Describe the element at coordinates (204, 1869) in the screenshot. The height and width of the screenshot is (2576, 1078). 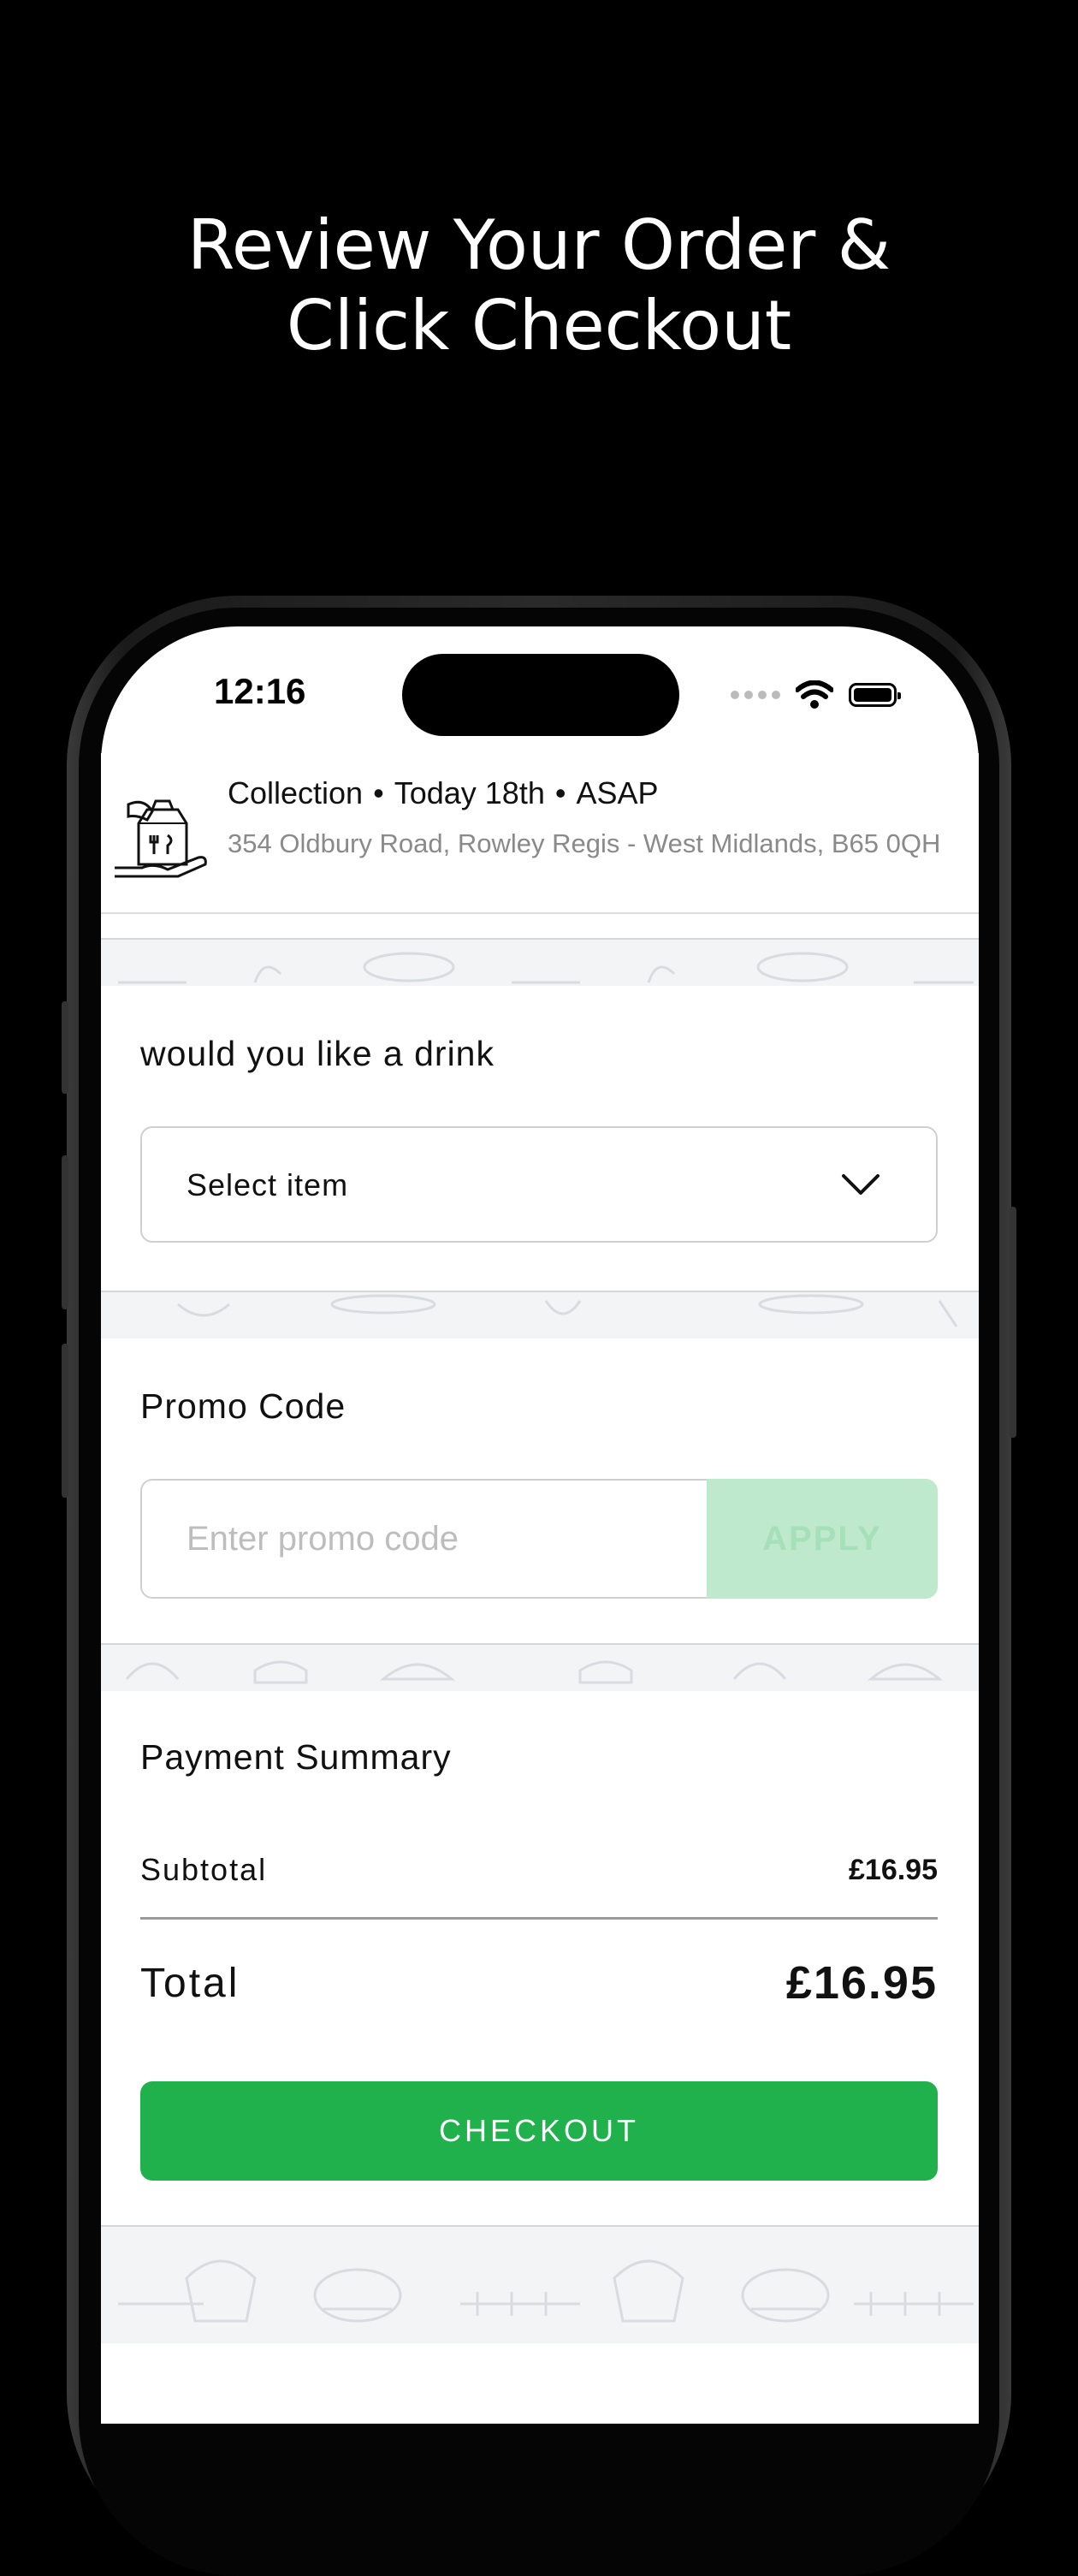
I see `subtotal-label: Subtotal` at that location.